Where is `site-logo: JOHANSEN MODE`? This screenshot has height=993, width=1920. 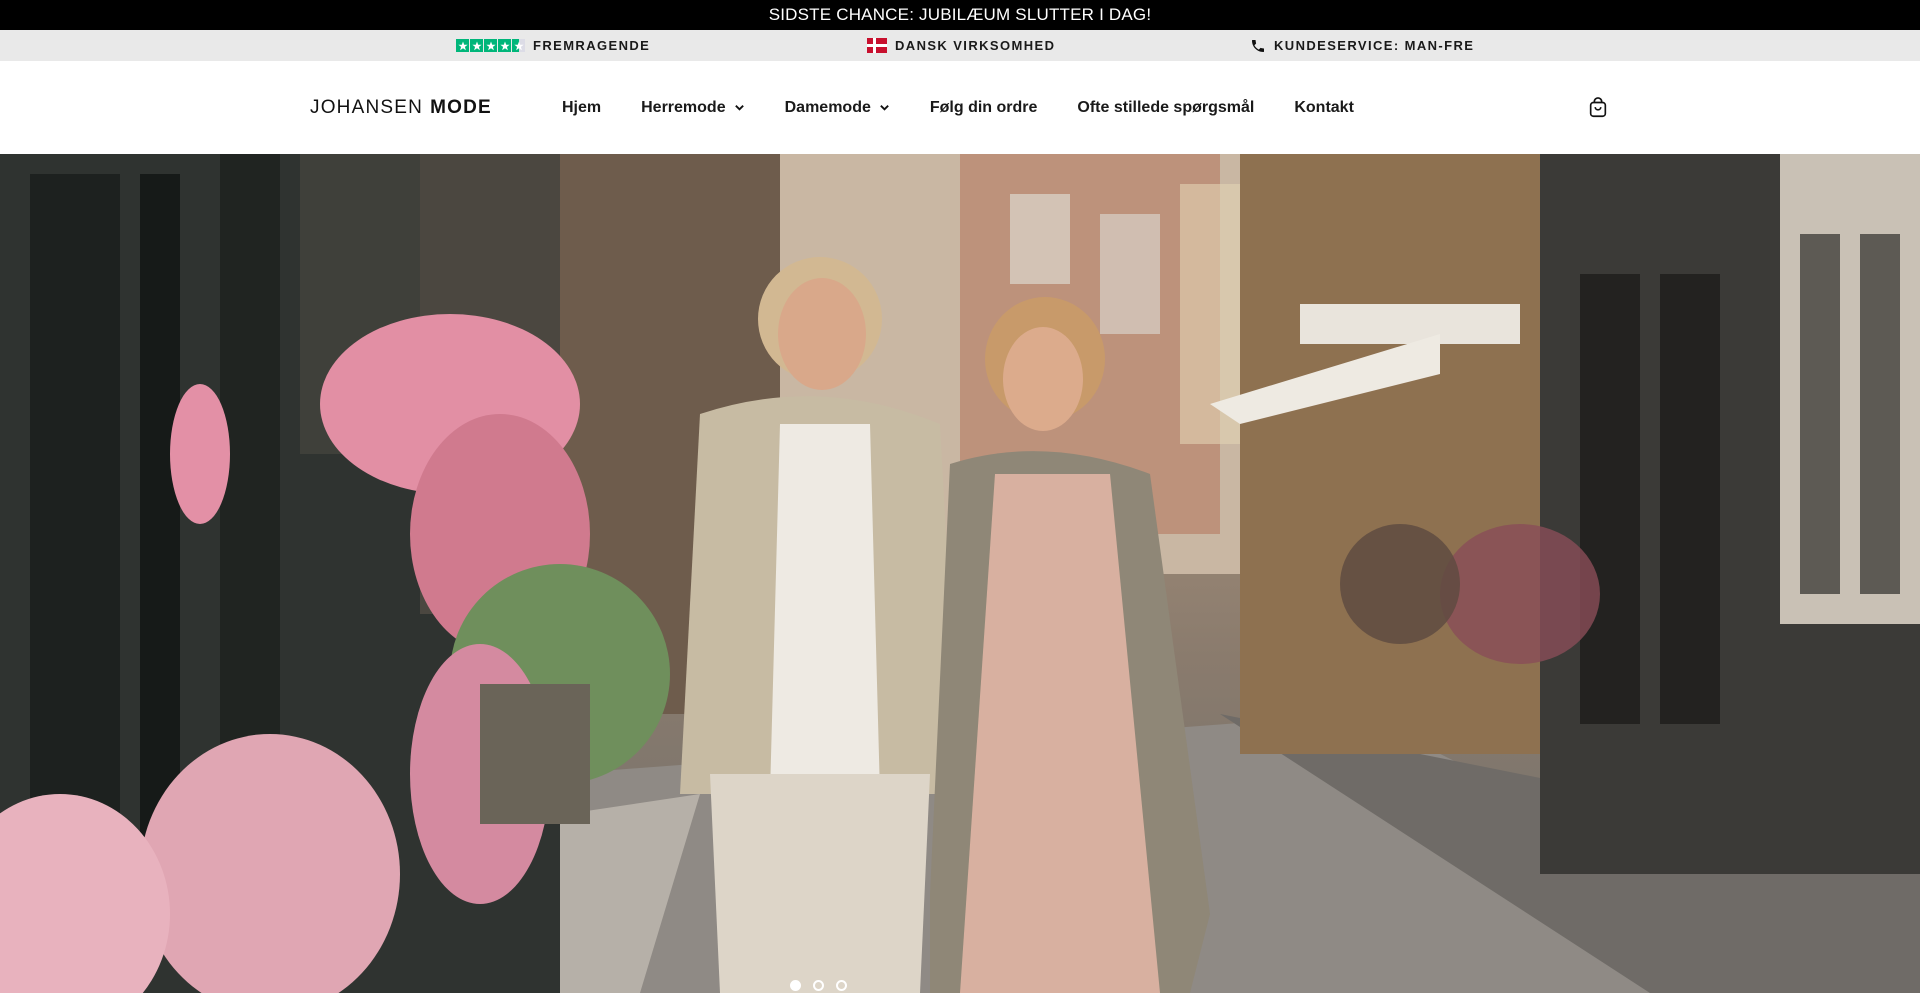
site-logo: JOHANSEN MODE is located at coordinates (401, 107).